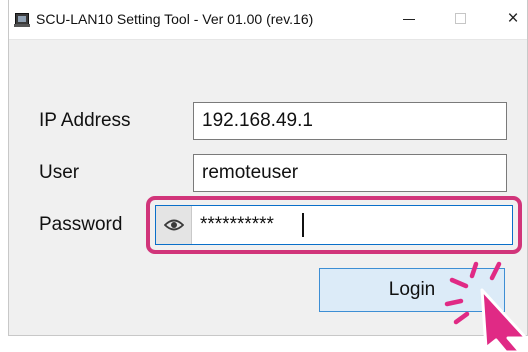 The image size is (528, 352). I want to click on close-button: ×, so click(513, 19).